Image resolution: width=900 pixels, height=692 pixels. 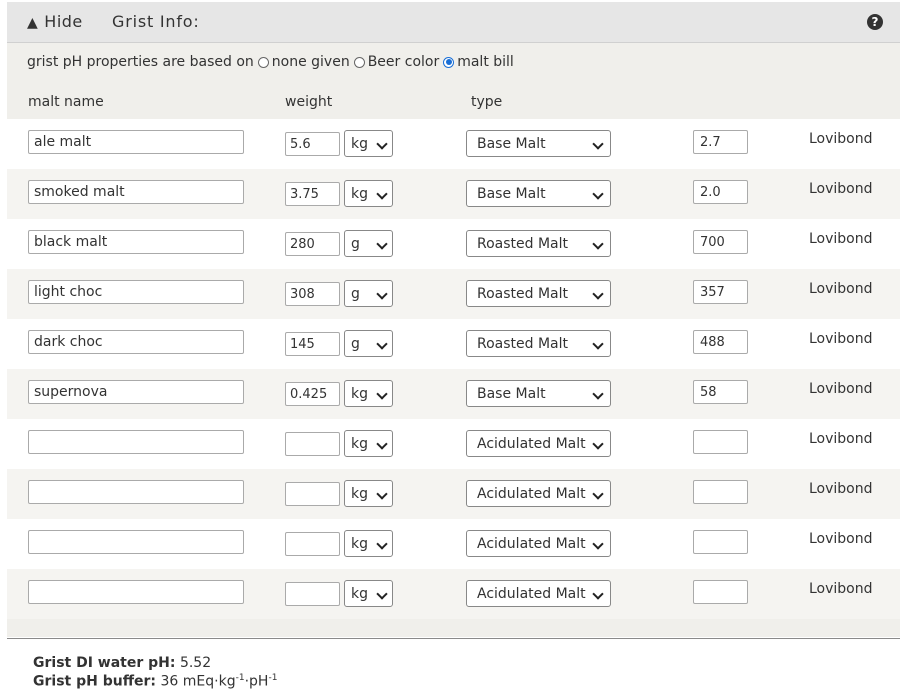 I want to click on buffer-exp-2: -1, so click(x=273, y=678).